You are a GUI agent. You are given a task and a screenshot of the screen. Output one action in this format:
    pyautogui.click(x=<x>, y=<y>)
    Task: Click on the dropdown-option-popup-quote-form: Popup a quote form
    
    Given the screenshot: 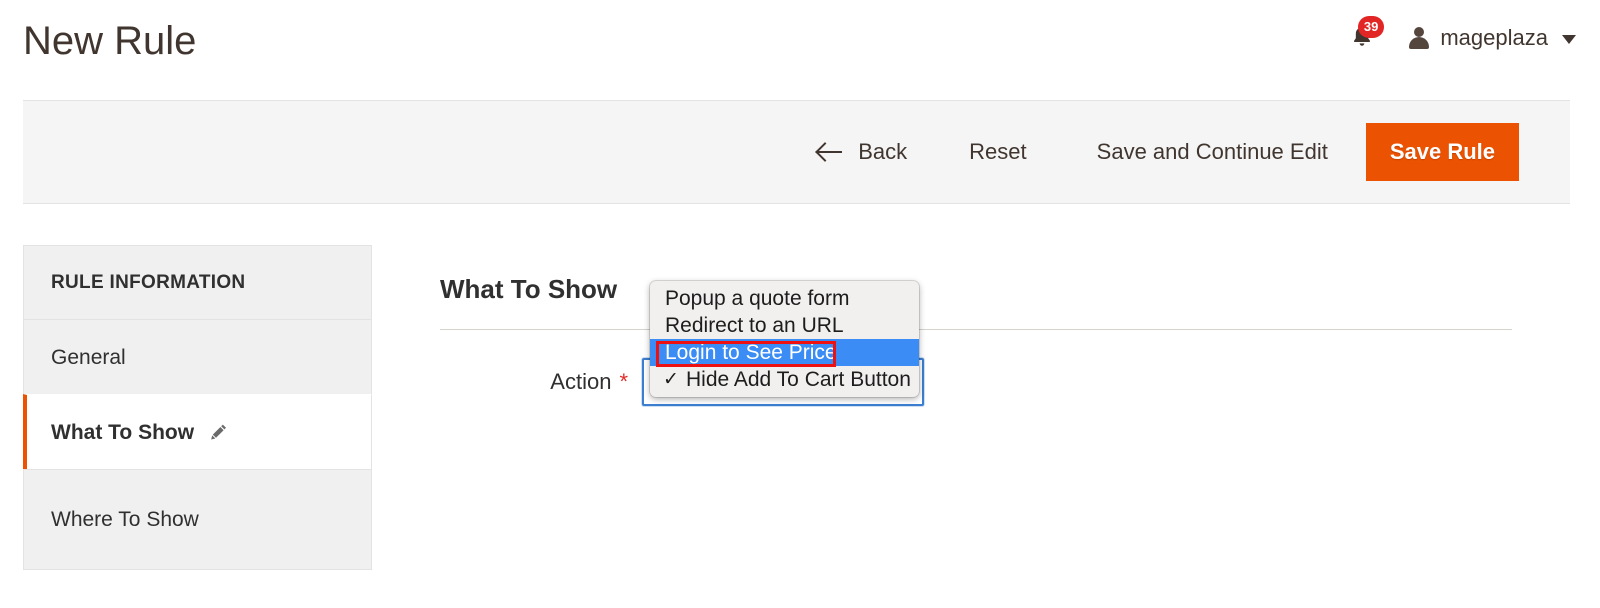 What is the action you would take?
    pyautogui.click(x=784, y=298)
    